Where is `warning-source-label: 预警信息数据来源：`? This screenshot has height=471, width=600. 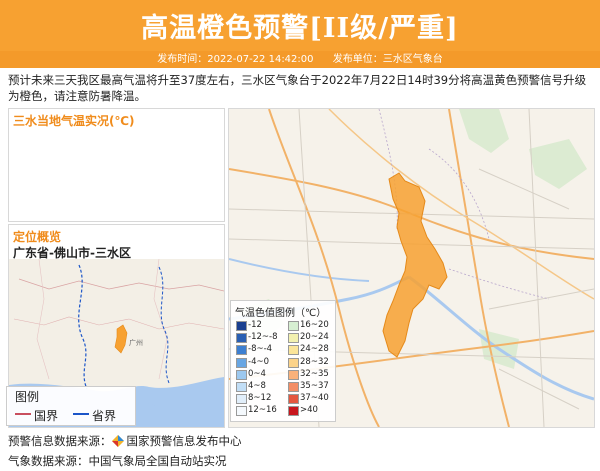 warning-source-label: 预警信息数据来源： is located at coordinates (60, 441).